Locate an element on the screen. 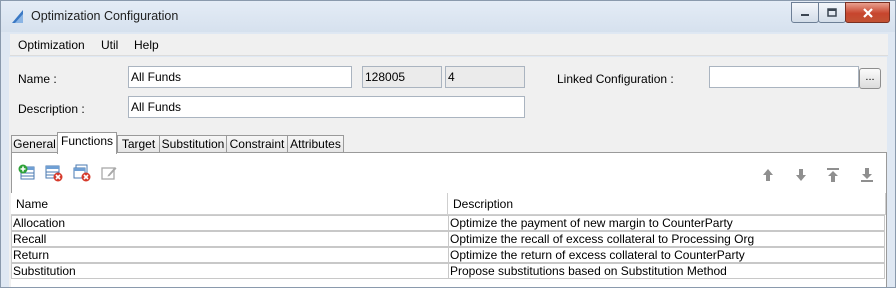  maximize-icon is located at coordinates (832, 12).